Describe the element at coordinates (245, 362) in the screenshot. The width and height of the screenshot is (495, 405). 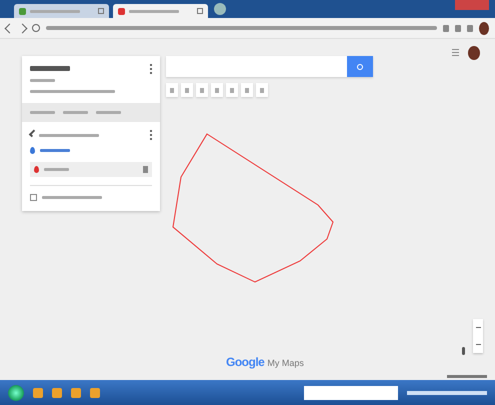
I see `logo-text: Google` at that location.